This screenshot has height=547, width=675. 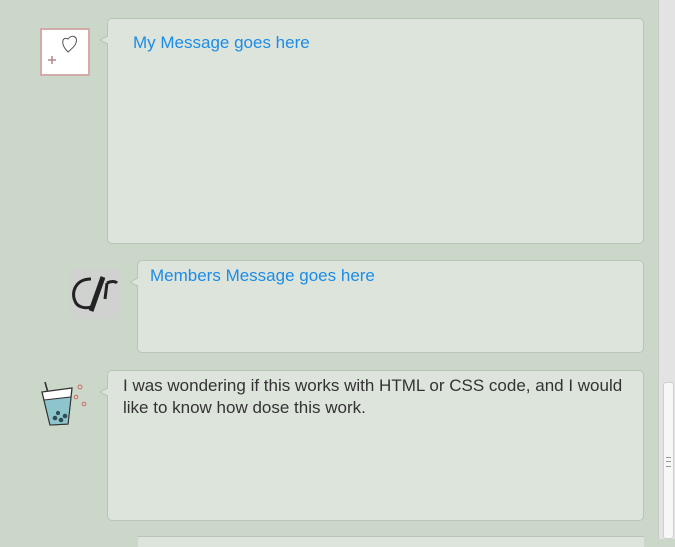 I want to click on avatar-my-message, so click(x=65, y=52).